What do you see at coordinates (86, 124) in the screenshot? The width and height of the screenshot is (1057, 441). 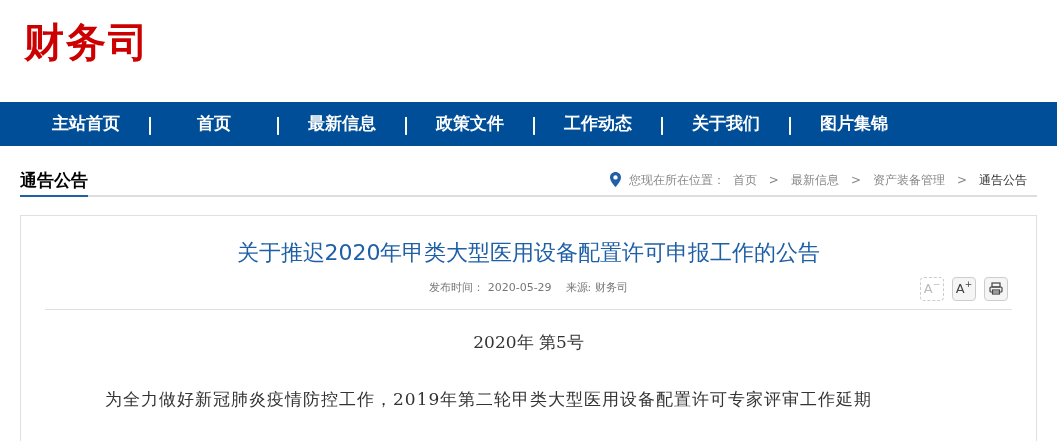 I see `nav-link: 主站首页` at bounding box center [86, 124].